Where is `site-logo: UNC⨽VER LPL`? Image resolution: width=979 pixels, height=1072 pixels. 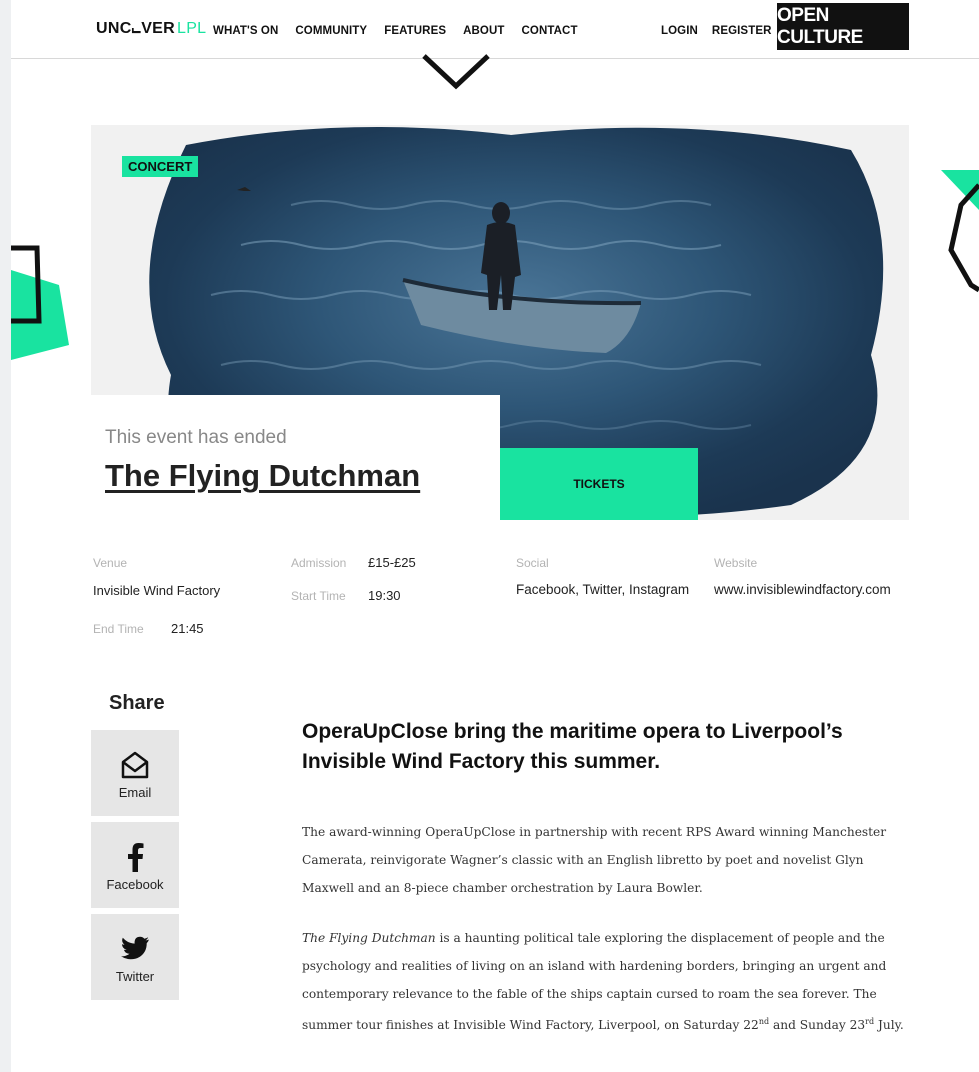
site-logo: UNC⨽VER LPL is located at coordinates (151, 29).